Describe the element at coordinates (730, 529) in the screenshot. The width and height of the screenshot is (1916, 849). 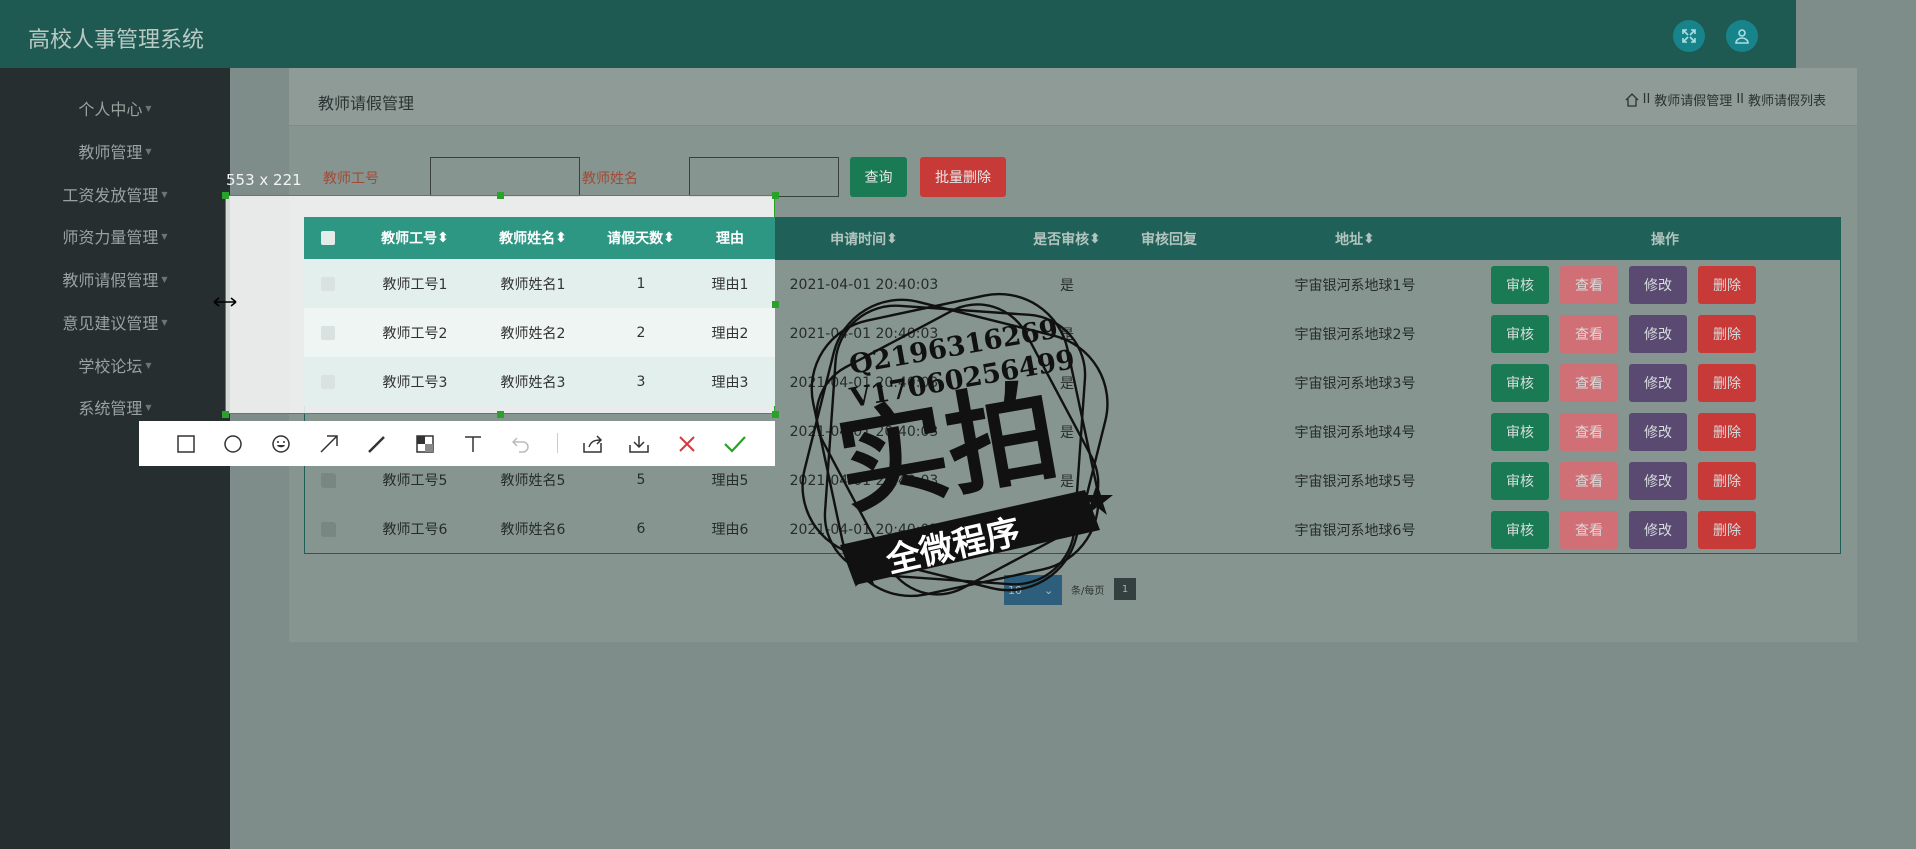
I see `cell-reason: 理由6` at that location.